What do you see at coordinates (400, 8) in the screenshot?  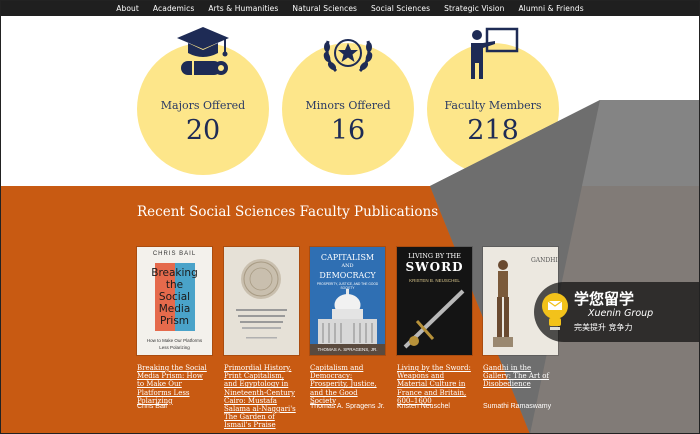 I see `nav-social-sciences: Social Sciences` at bounding box center [400, 8].